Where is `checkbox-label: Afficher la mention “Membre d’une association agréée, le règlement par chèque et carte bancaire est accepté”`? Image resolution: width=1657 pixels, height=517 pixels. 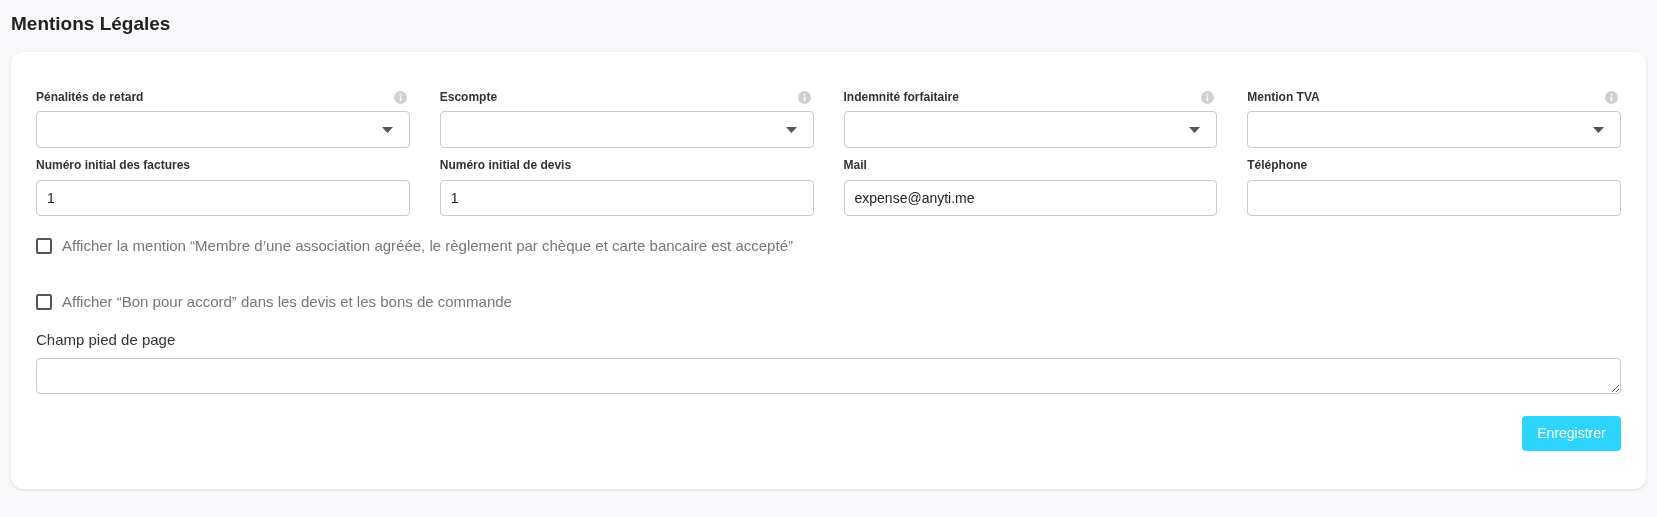 checkbox-label: Afficher la mention “Membre d’une association agréée, le règlement par chèque et carte bancaire est accepté” is located at coordinates (427, 245).